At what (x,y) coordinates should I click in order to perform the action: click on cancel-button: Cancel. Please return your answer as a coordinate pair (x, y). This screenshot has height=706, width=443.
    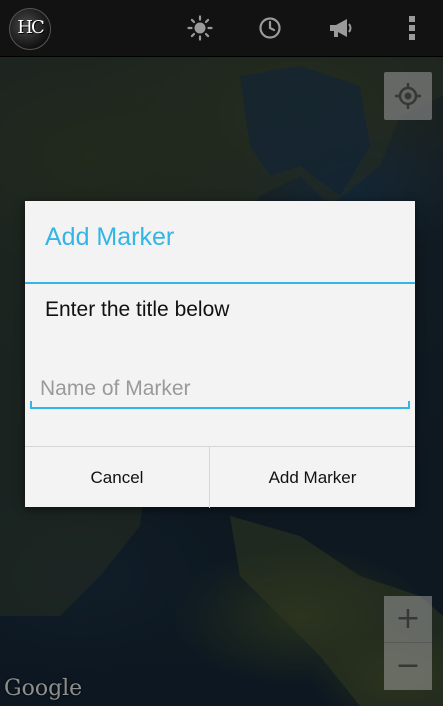
    Looking at the image, I should click on (117, 477).